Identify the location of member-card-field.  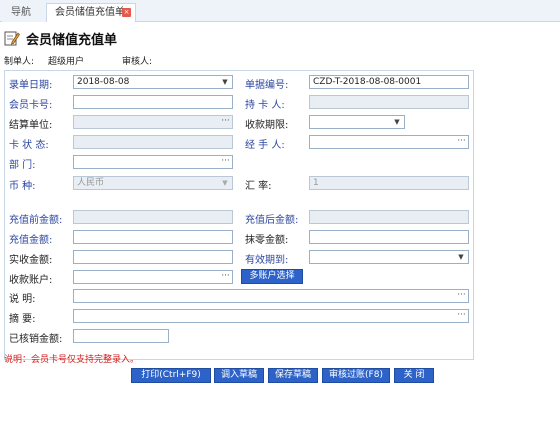
(153, 102).